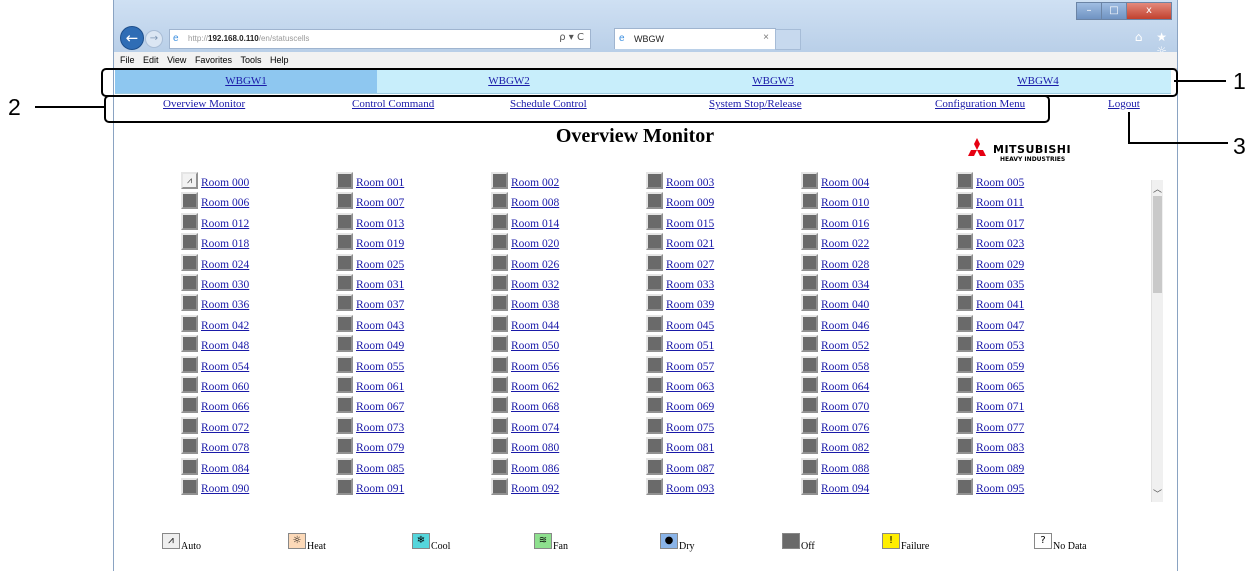 The image size is (1255, 571). What do you see at coordinates (535, 265) in the screenshot?
I see `room-link: Room 026` at bounding box center [535, 265].